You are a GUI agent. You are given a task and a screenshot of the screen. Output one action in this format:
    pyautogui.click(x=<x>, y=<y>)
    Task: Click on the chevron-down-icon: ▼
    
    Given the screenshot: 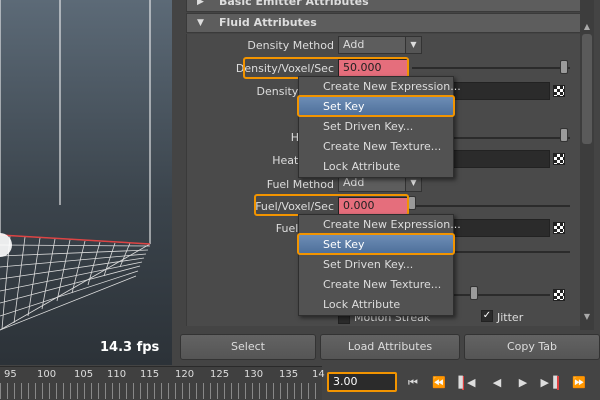 What is the action you would take?
    pyautogui.click(x=413, y=45)
    